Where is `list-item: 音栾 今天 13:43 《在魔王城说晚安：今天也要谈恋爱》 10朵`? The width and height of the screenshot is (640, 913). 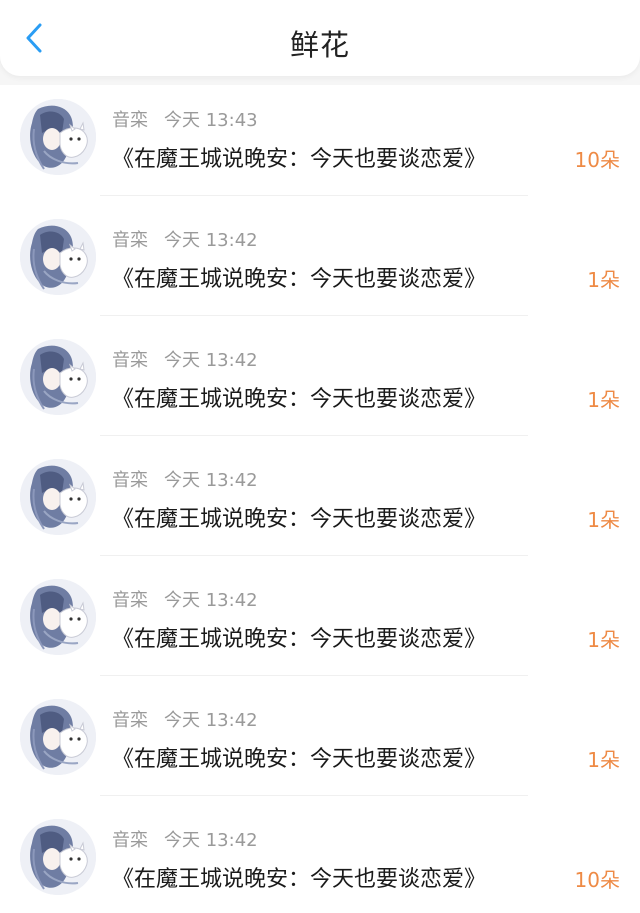 list-item: 音栾 今天 13:43 《在魔王城说晚安：今天也要谈恋爱》 10朵 is located at coordinates (320, 145).